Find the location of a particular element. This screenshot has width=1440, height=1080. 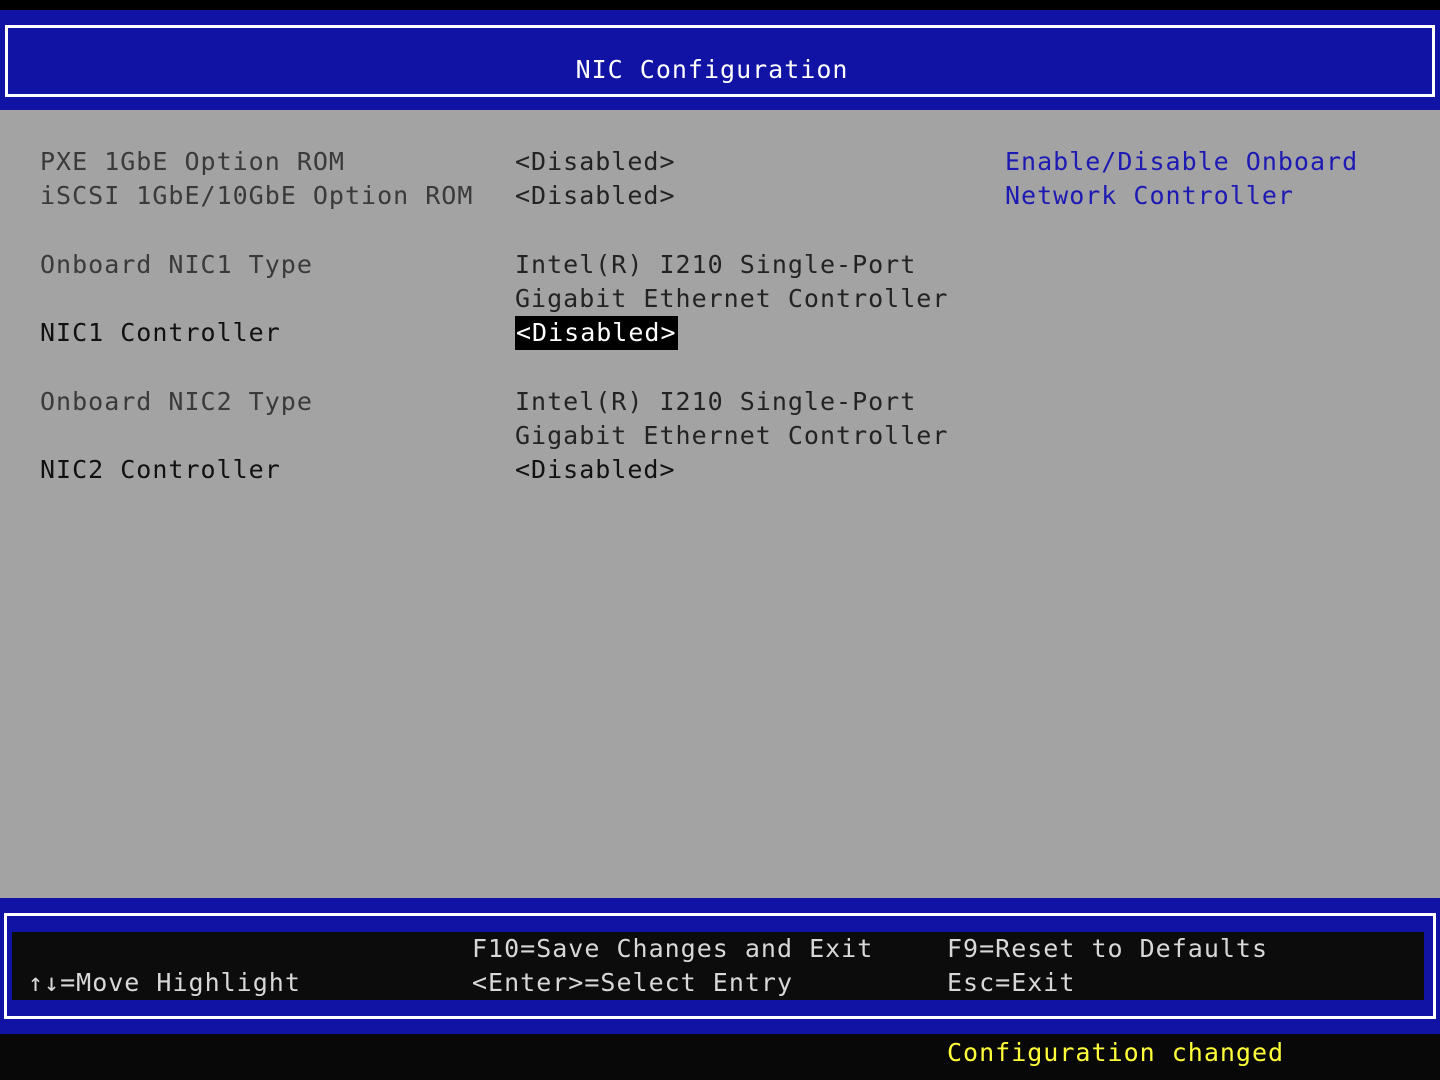

setting-value-nic2-type-line2: Gigabit Ethernet Controller is located at coordinates (732, 435).